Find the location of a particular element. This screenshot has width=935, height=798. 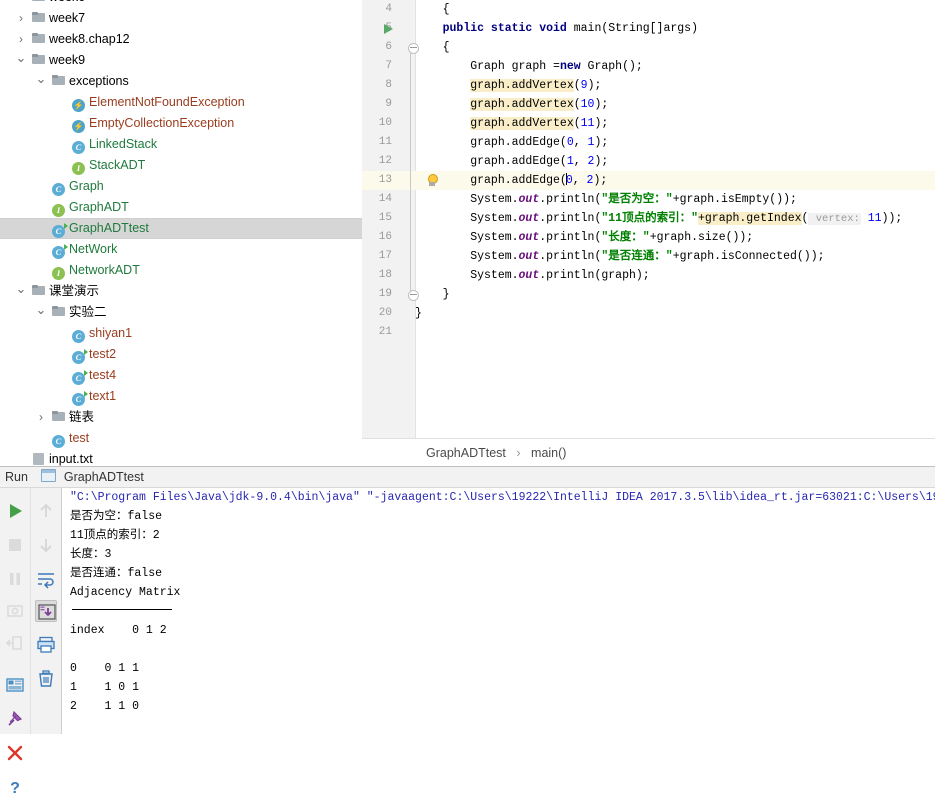

tree-item-15: ⌄ 实验二 is located at coordinates (181, 312).